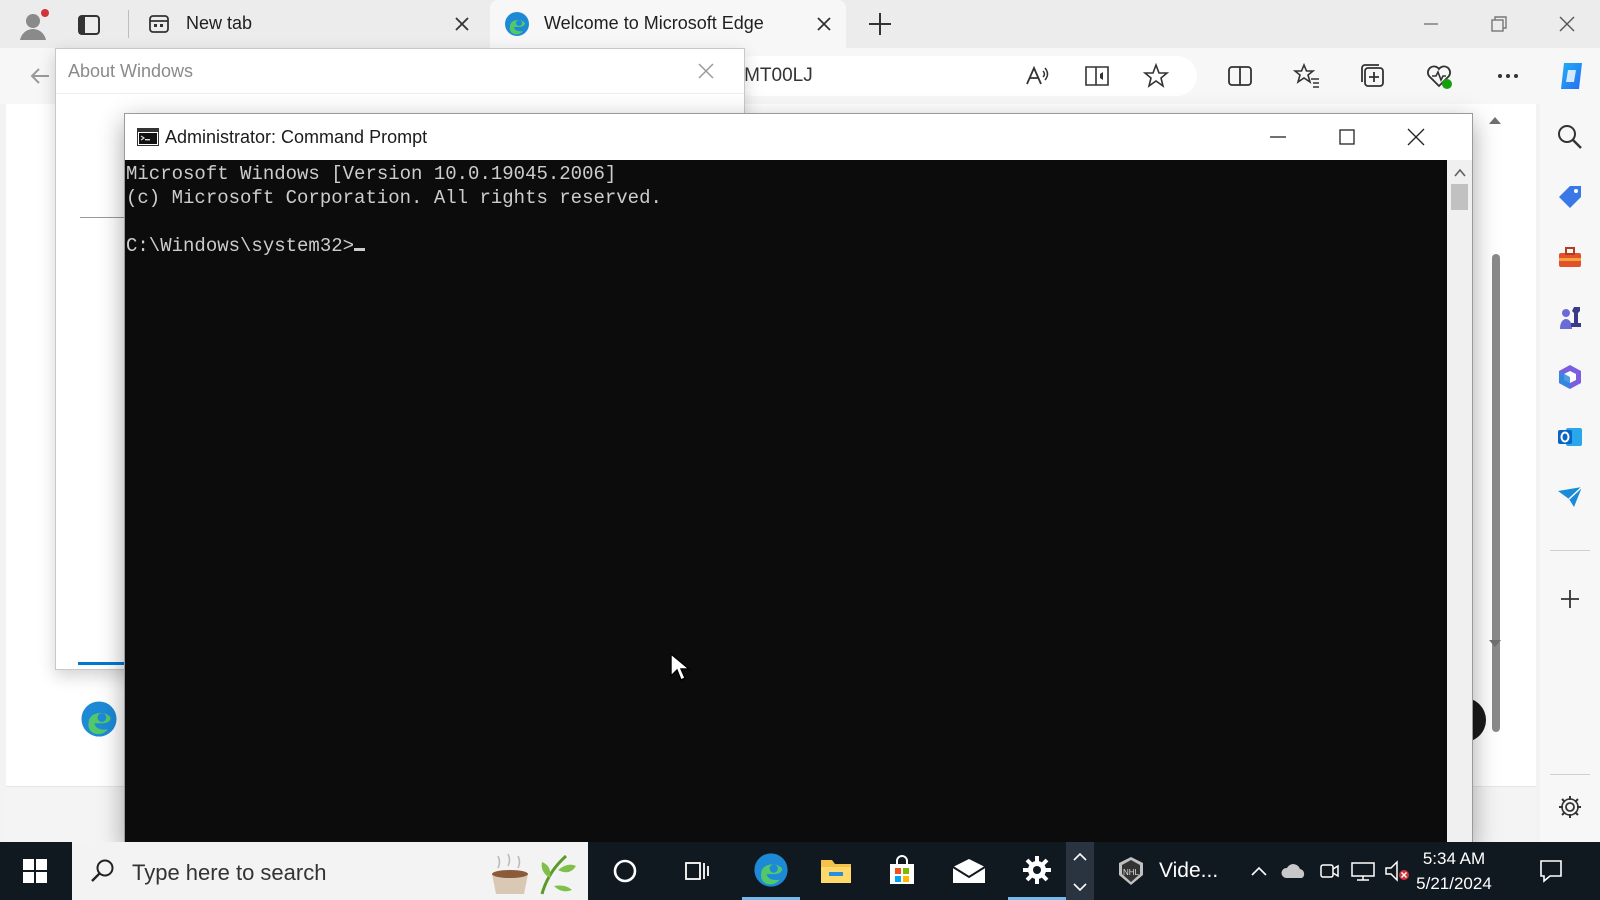 The width and height of the screenshot is (1600, 900). What do you see at coordinates (1278, 137) in the screenshot?
I see `cmd-minimize-button` at bounding box center [1278, 137].